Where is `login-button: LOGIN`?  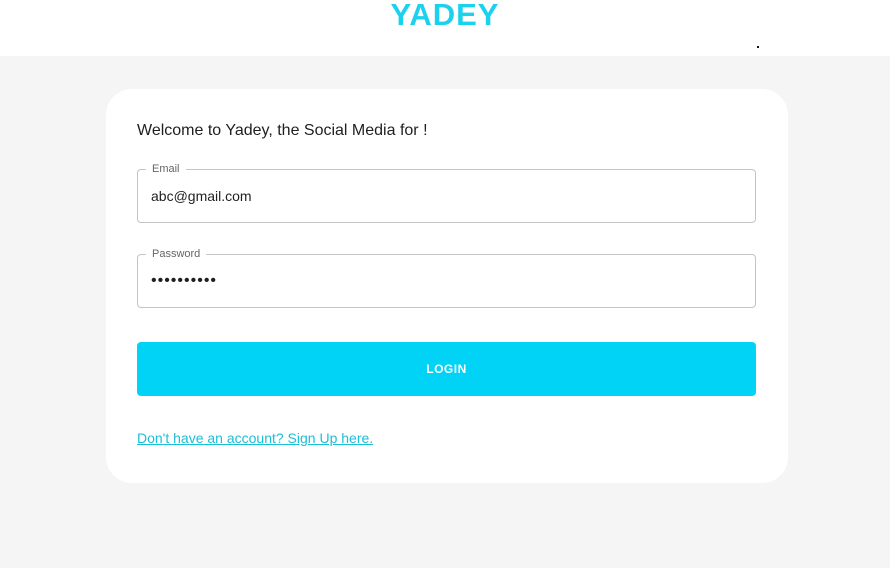 login-button: LOGIN is located at coordinates (446, 369).